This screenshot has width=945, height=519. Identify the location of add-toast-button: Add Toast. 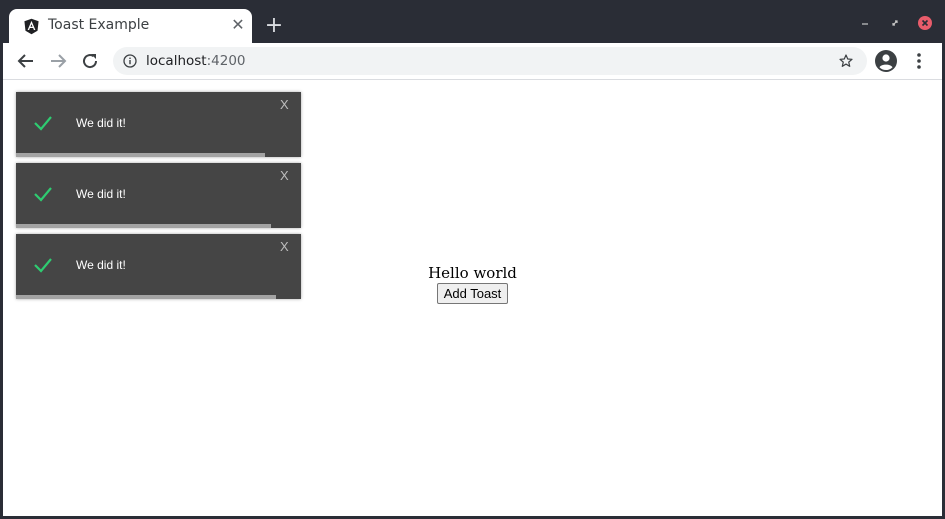
(472, 293).